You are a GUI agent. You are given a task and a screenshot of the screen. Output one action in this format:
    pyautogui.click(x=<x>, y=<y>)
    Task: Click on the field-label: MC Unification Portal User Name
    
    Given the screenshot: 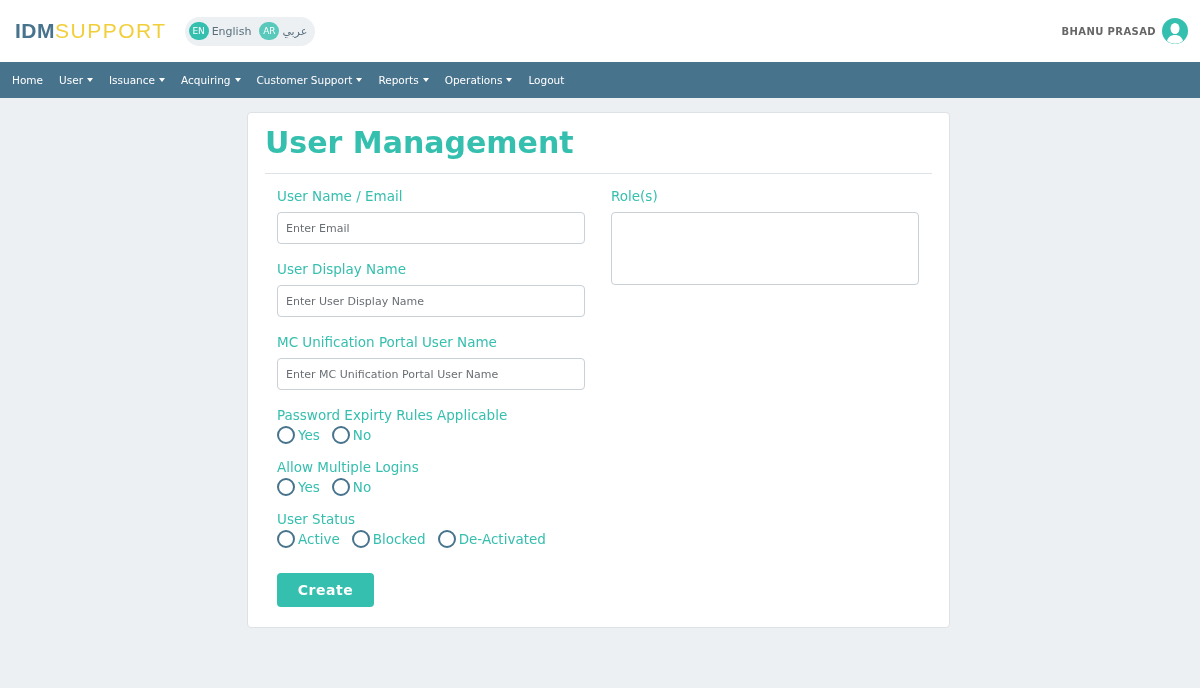 What is the action you would take?
    pyautogui.click(x=387, y=342)
    